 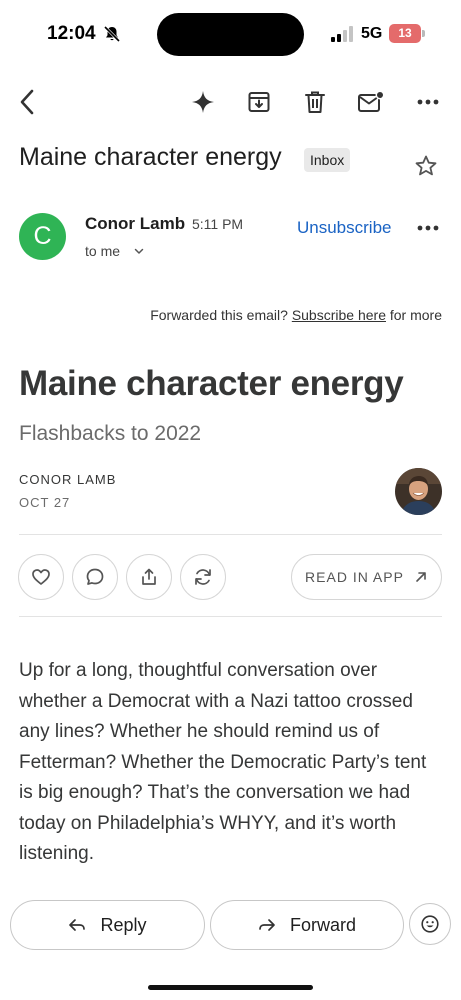 I want to click on post-author: CONOR LAMB, so click(x=67, y=479).